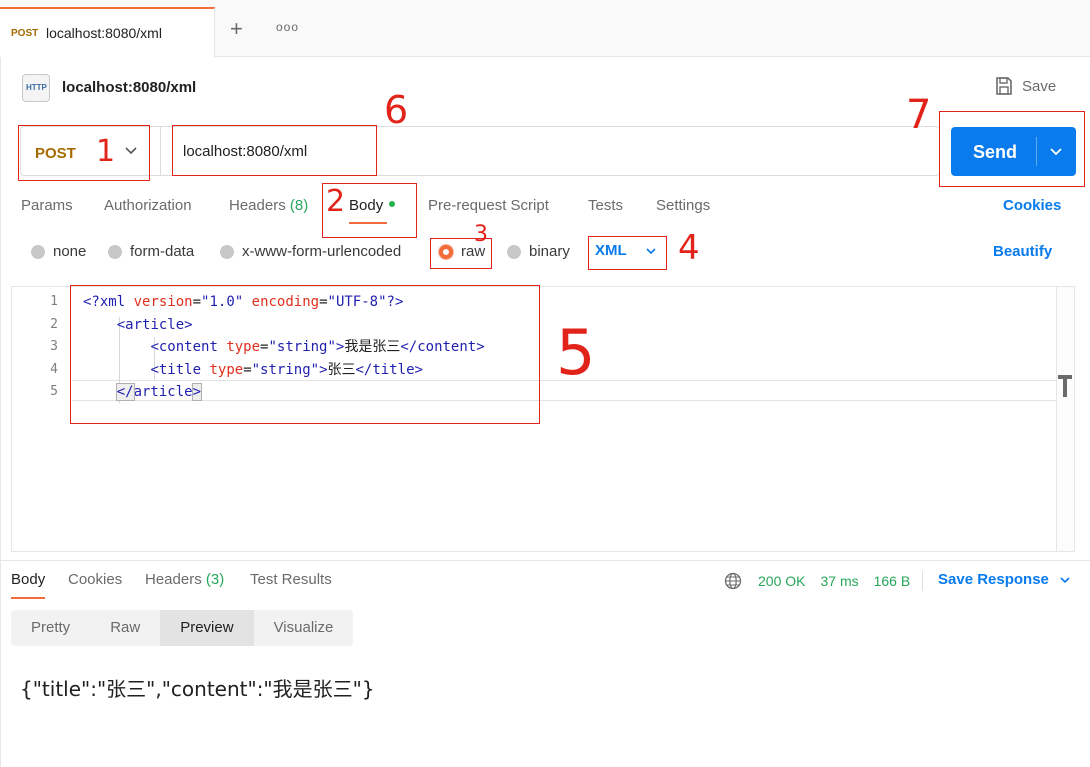  I want to click on response-headers-count: (3), so click(215, 579).